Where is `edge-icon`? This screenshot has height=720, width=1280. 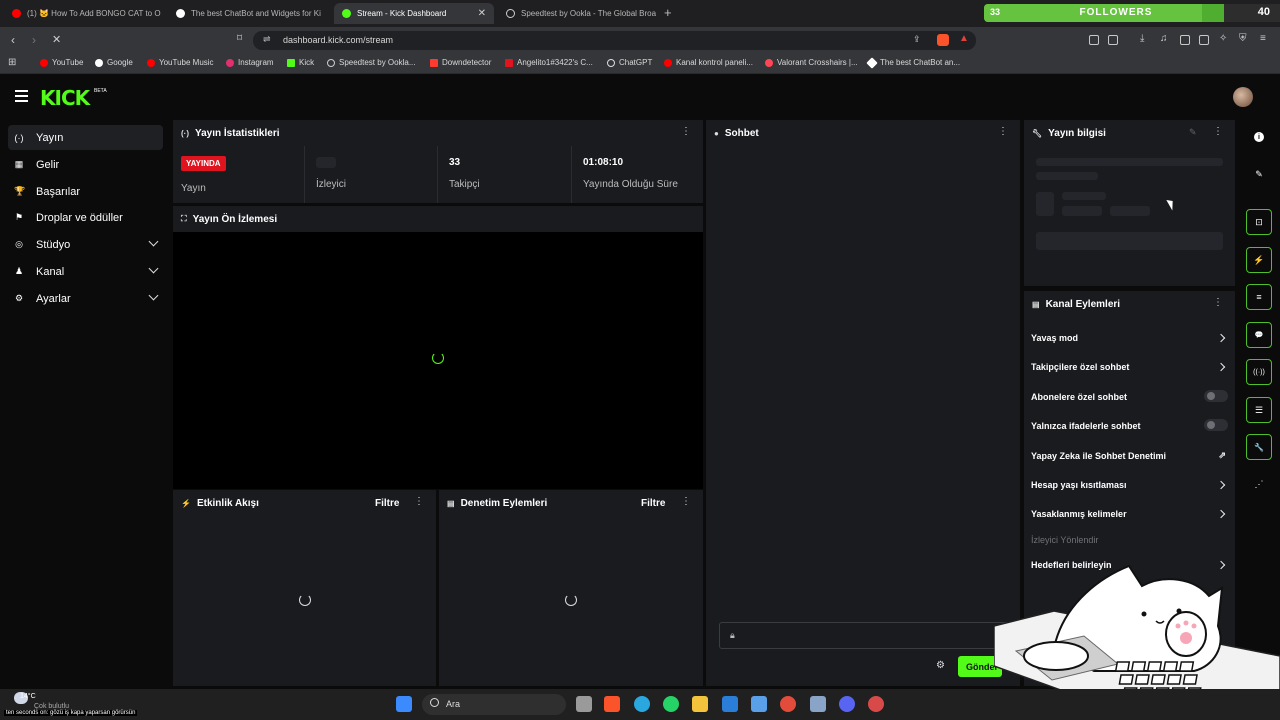 edge-icon is located at coordinates (642, 704).